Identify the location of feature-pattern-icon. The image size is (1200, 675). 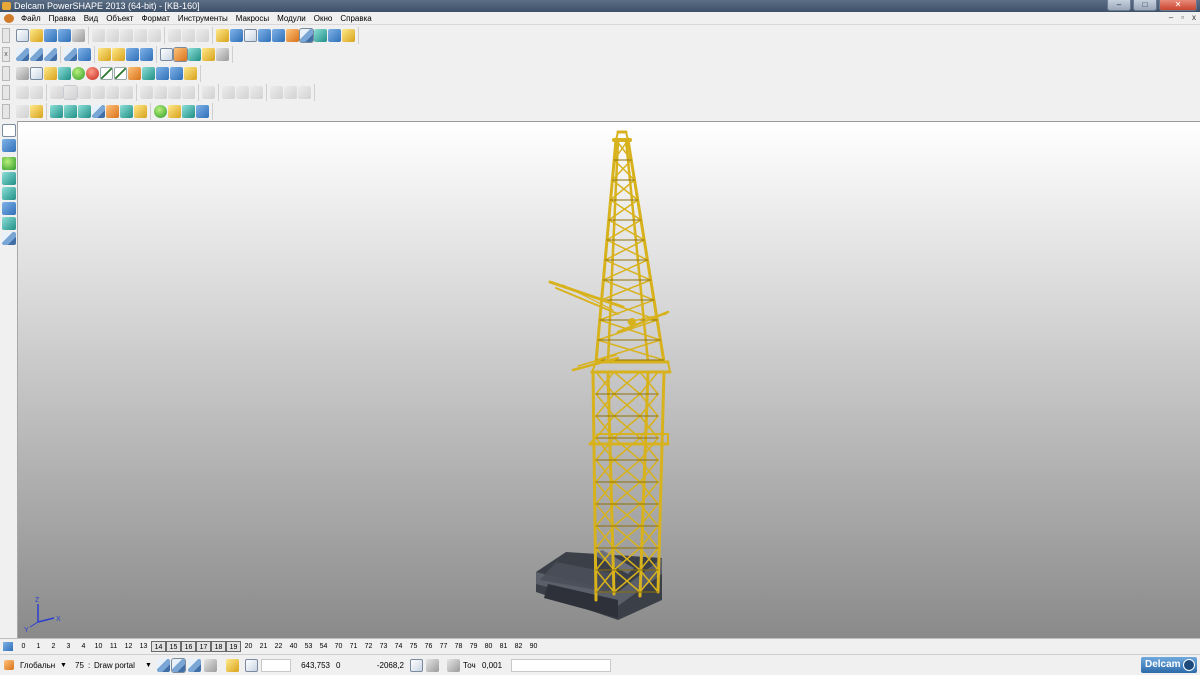
(188, 92).